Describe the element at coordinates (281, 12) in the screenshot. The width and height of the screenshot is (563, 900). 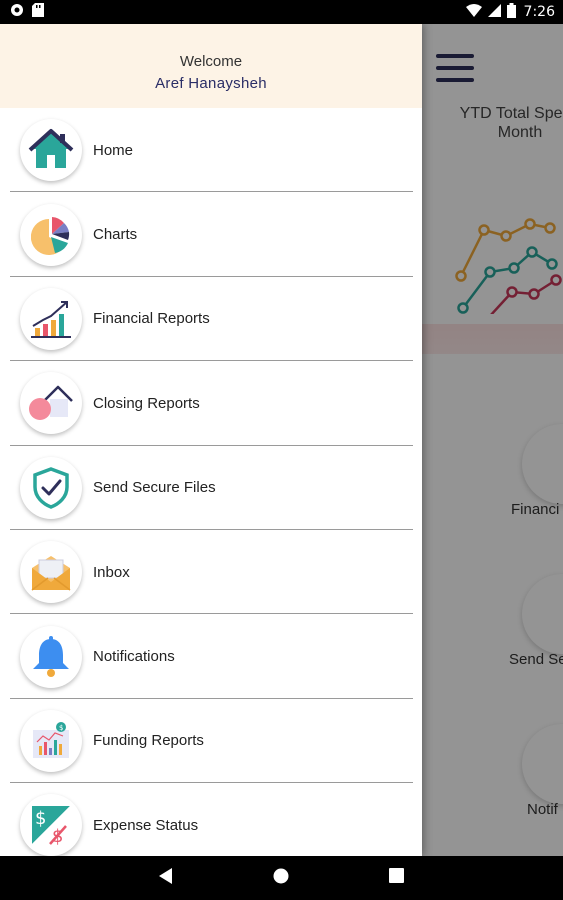
I see `status-bar: 7:26` at that location.